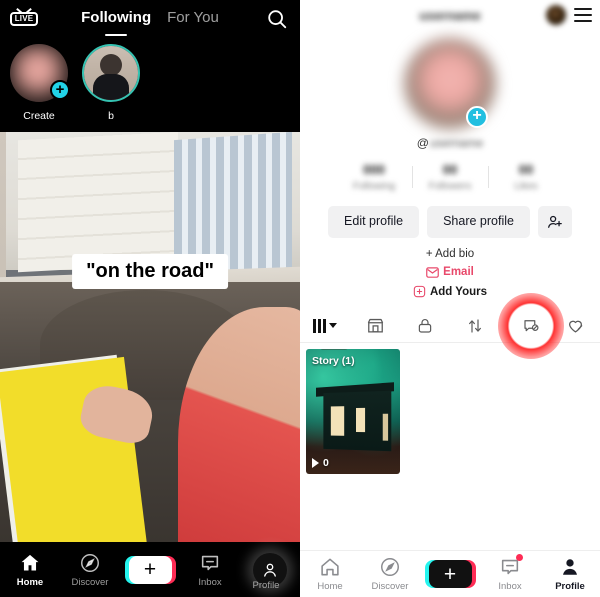  Describe the element at coordinates (111, 116) in the screenshot. I see `story-label-friend: b` at that location.